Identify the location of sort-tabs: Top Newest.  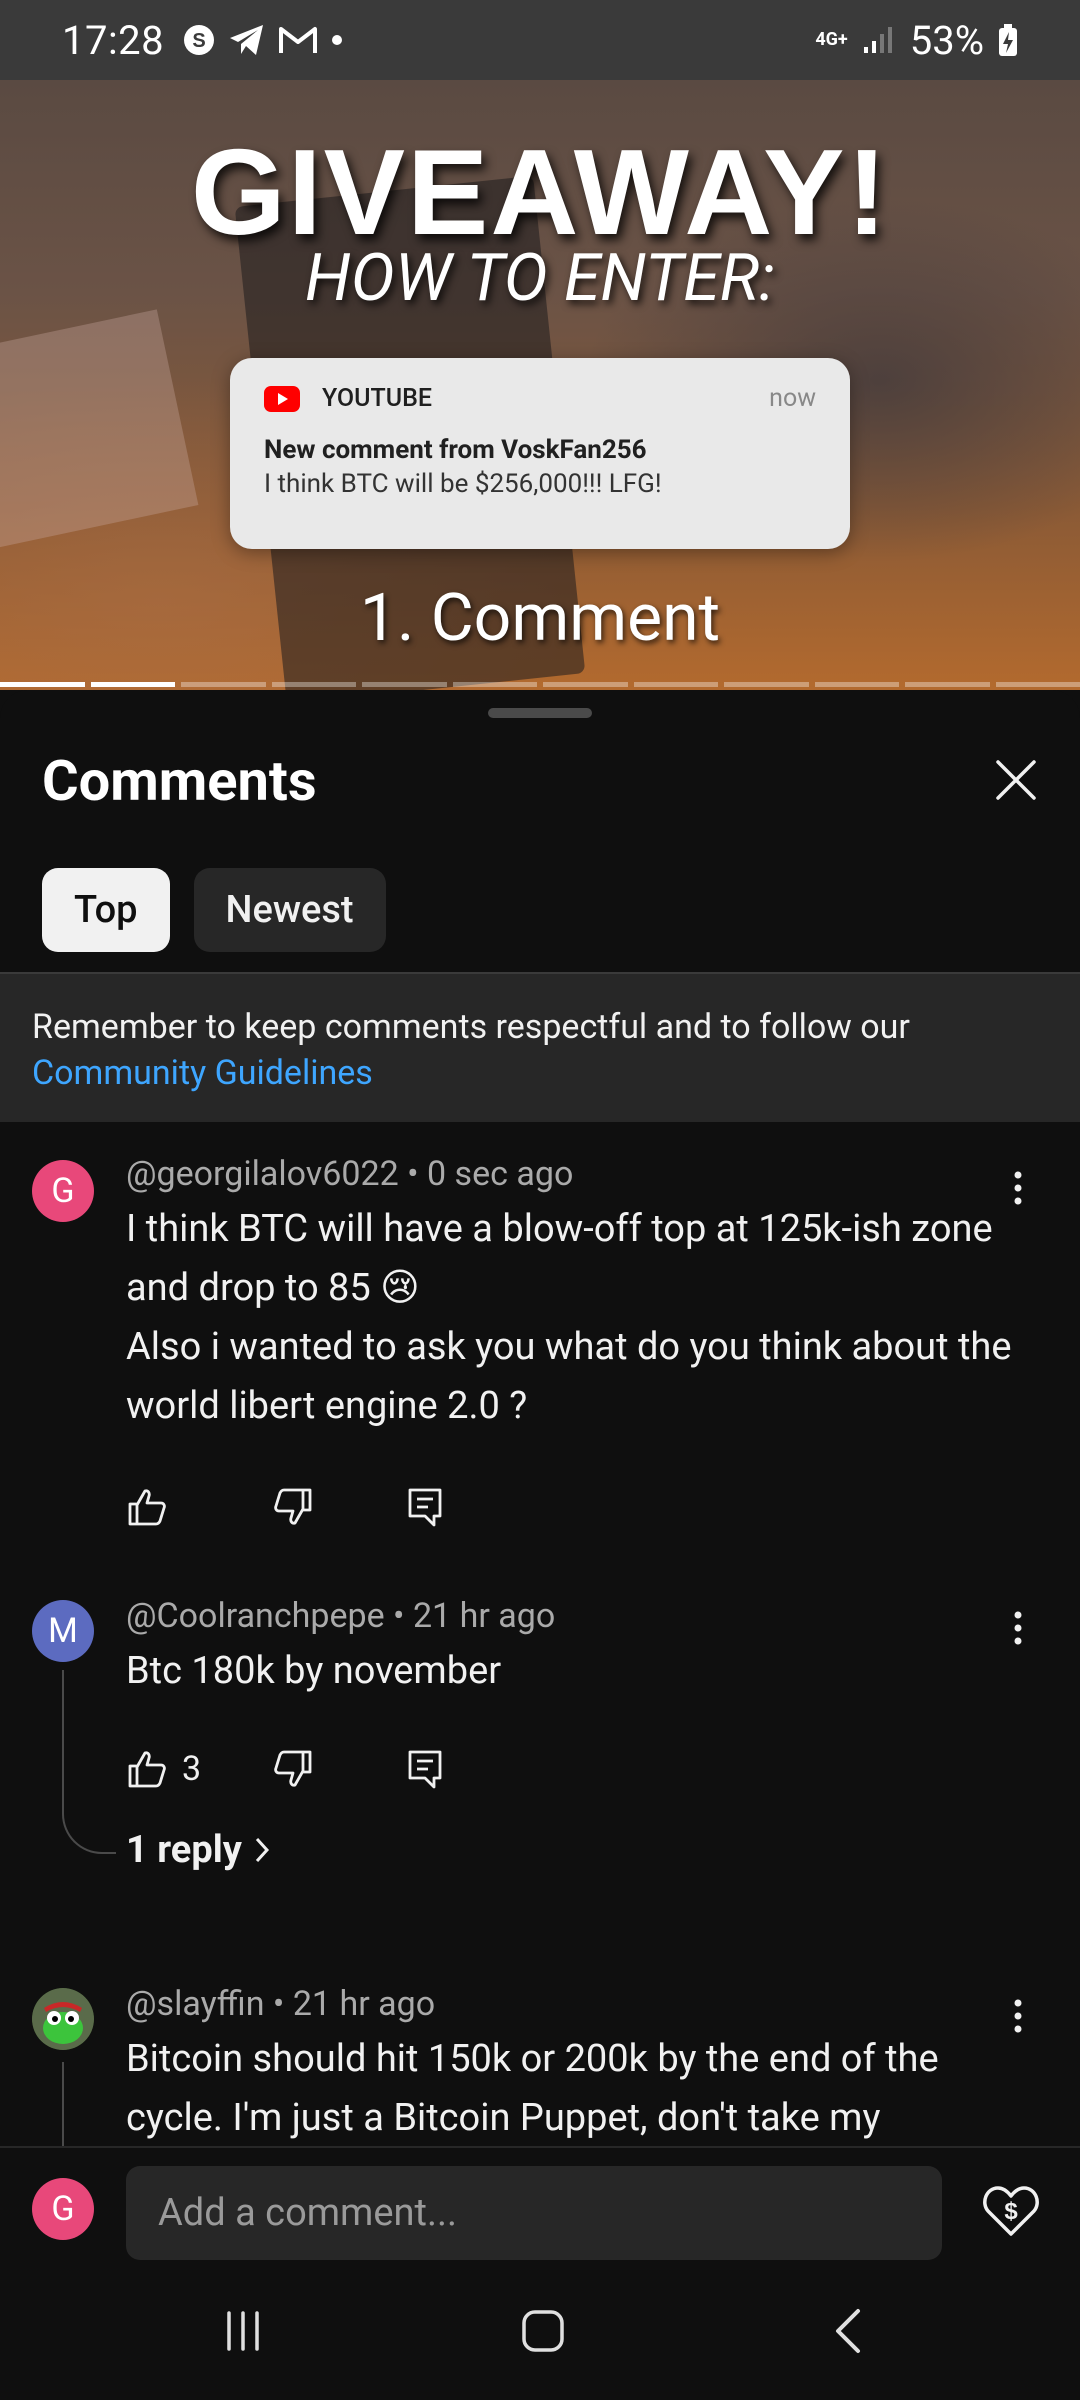
(214, 910).